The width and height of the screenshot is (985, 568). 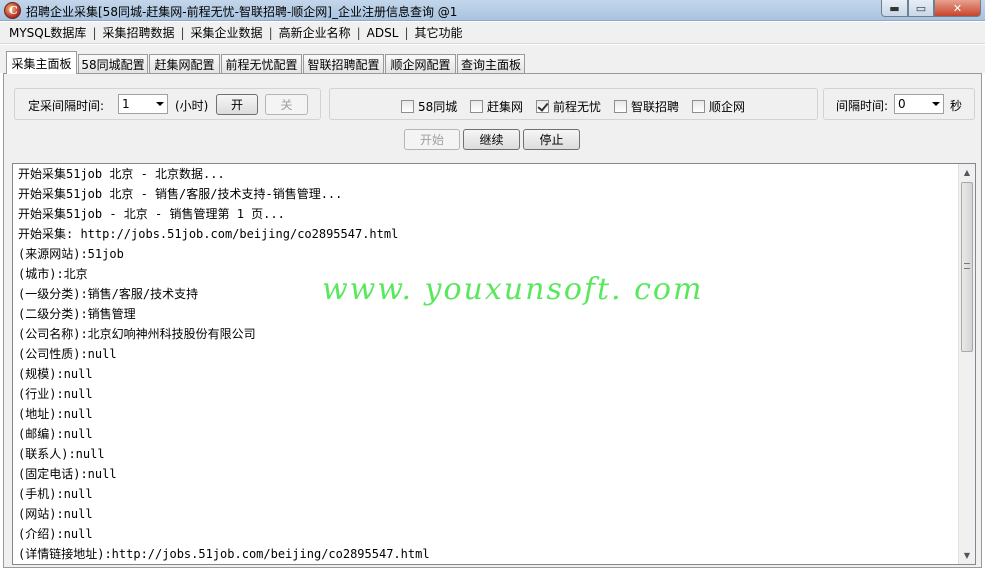 What do you see at coordinates (286, 104) in the screenshot?
I see `timer-off-button: 关` at bounding box center [286, 104].